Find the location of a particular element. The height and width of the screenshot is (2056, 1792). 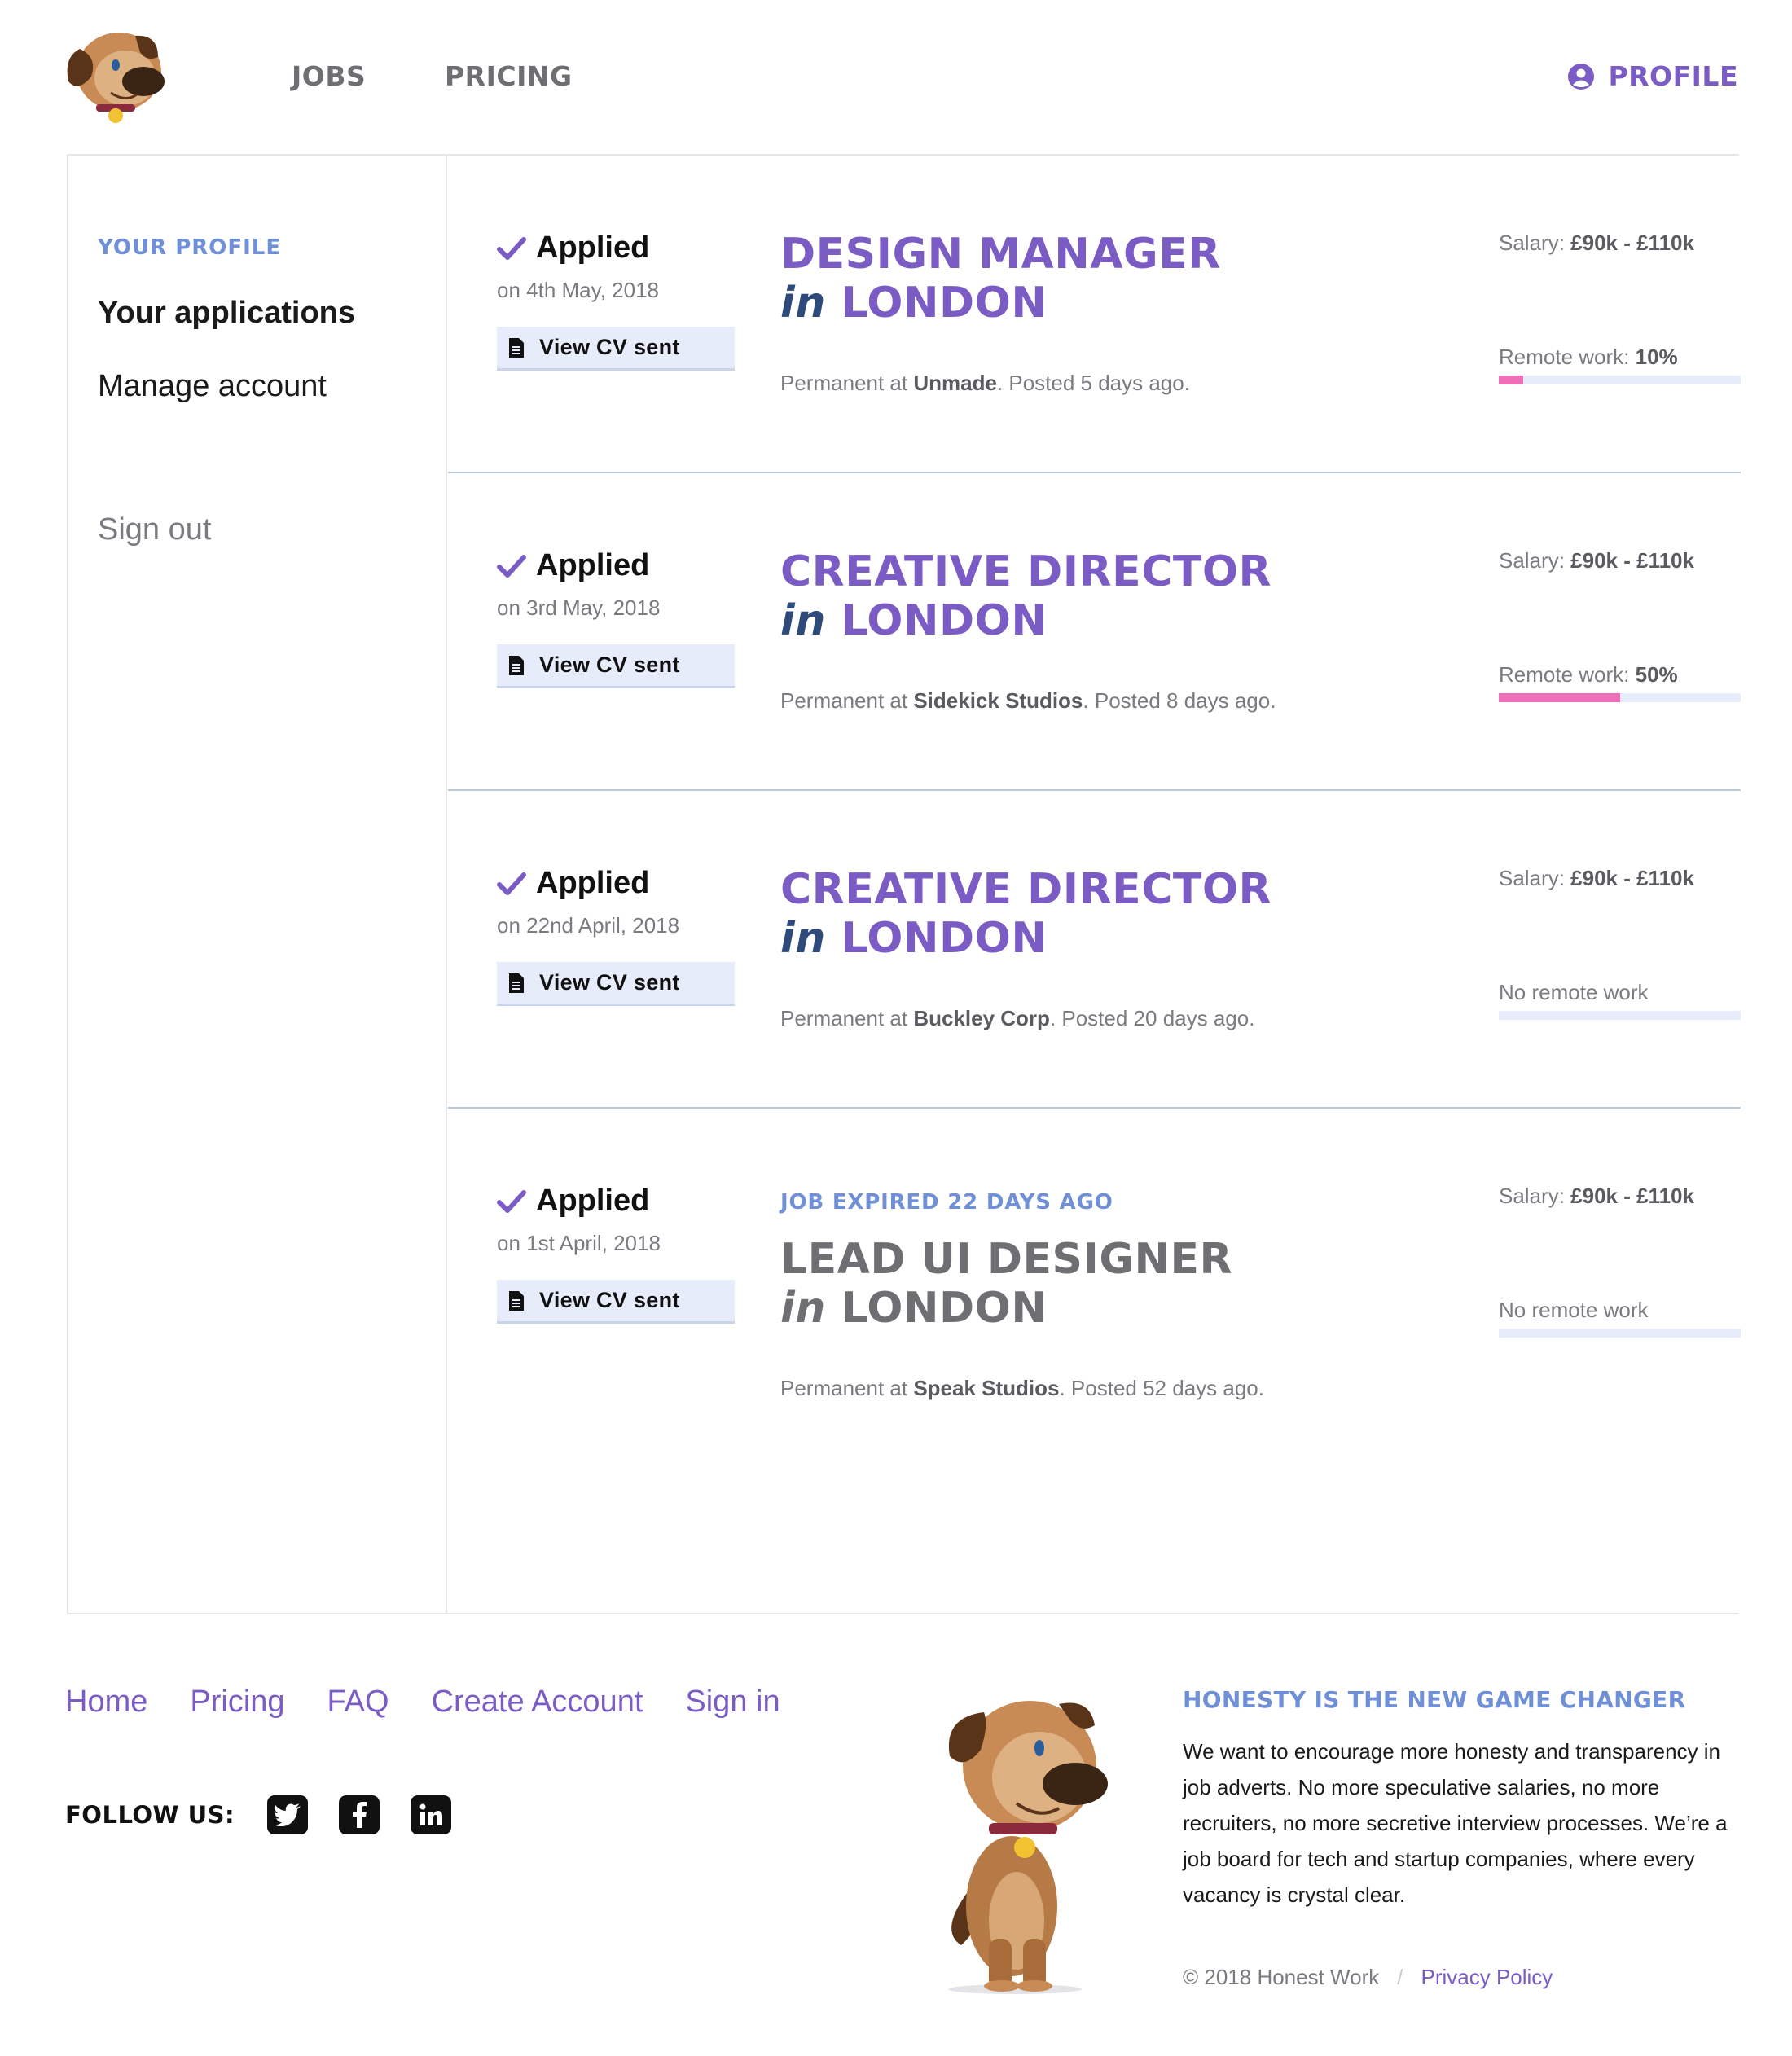

job-title: DESIGN MANAGER in LONDON is located at coordinates (1001, 279).